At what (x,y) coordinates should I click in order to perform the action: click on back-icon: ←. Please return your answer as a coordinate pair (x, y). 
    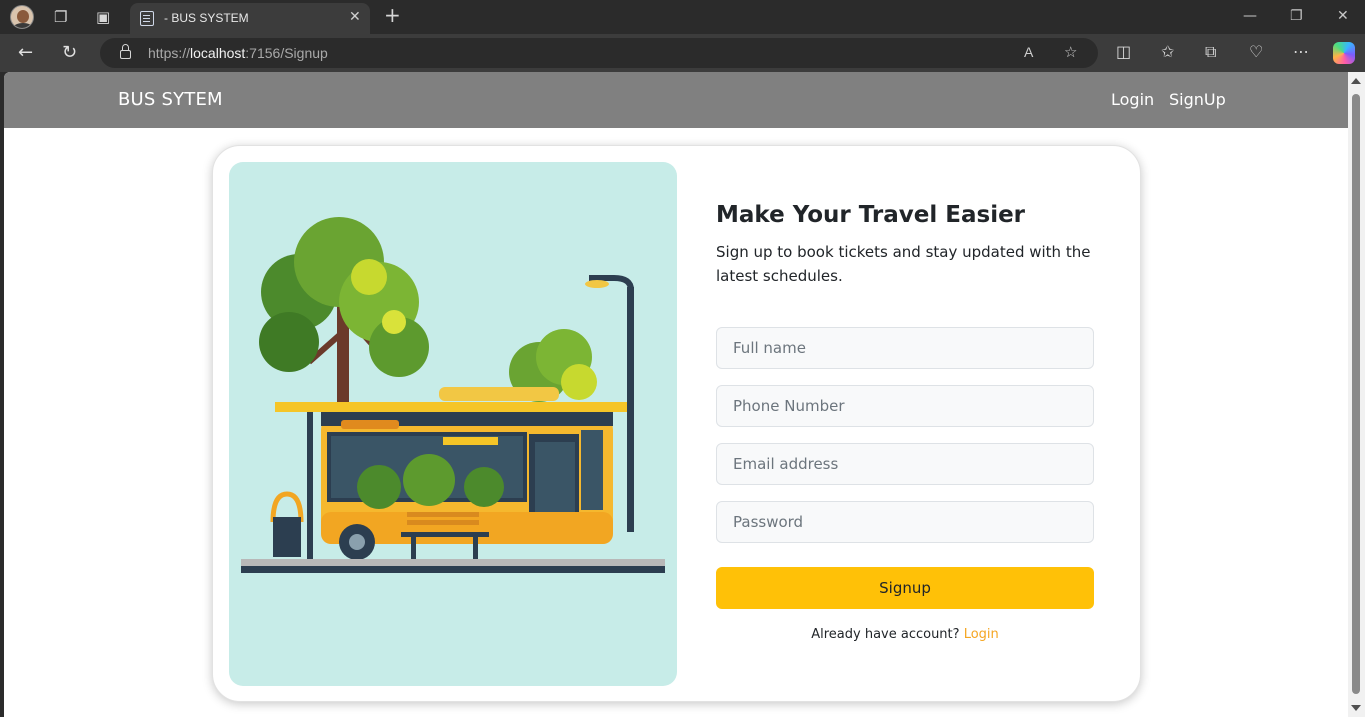
    Looking at the image, I should click on (25, 53).